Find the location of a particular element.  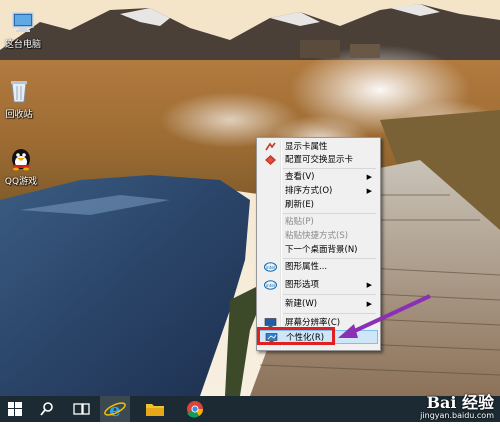

task-view-button is located at coordinates (81, 409).